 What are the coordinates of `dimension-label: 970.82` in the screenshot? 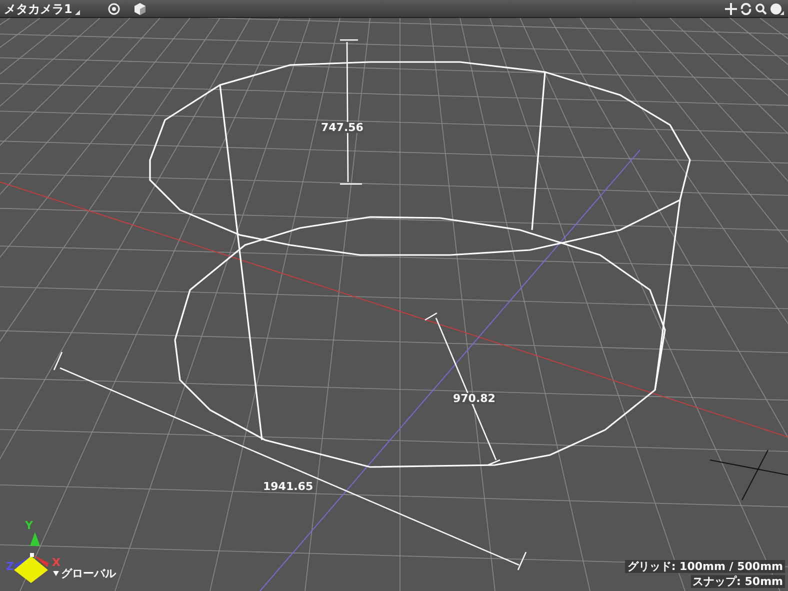 It's located at (474, 398).